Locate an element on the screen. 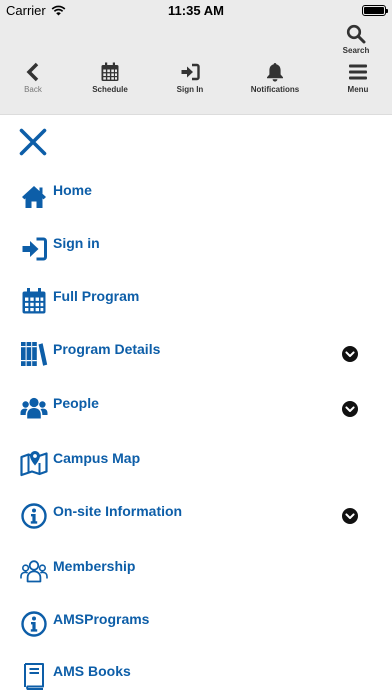 The width and height of the screenshot is (392, 696). menu-item-full-program: Full Program is located at coordinates (196, 309).